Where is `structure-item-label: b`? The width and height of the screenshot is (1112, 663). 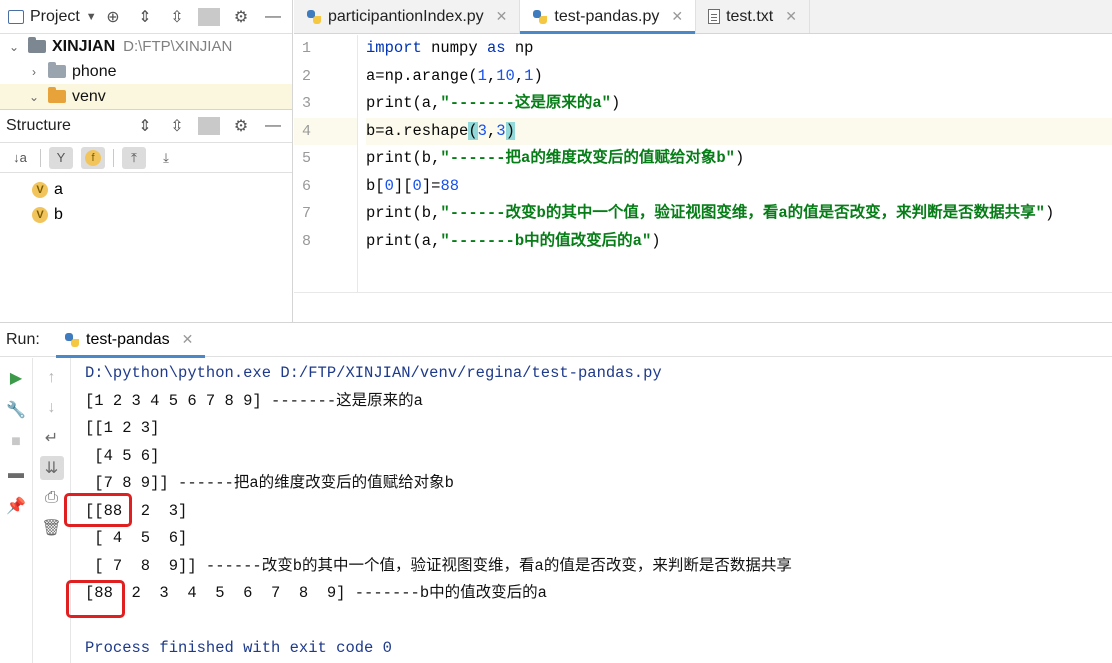
structure-item-label: b is located at coordinates (58, 214).